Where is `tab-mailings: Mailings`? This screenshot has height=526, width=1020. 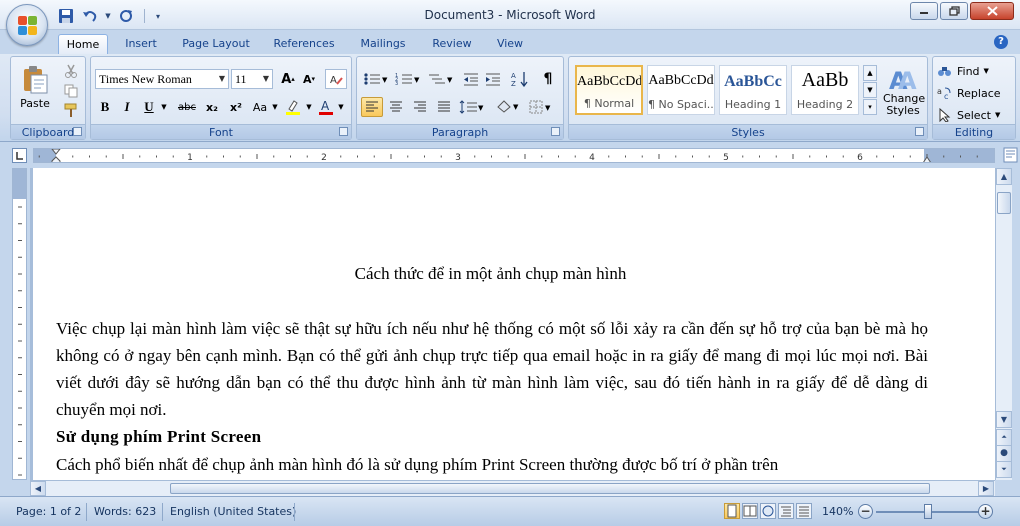 tab-mailings: Mailings is located at coordinates (383, 44).